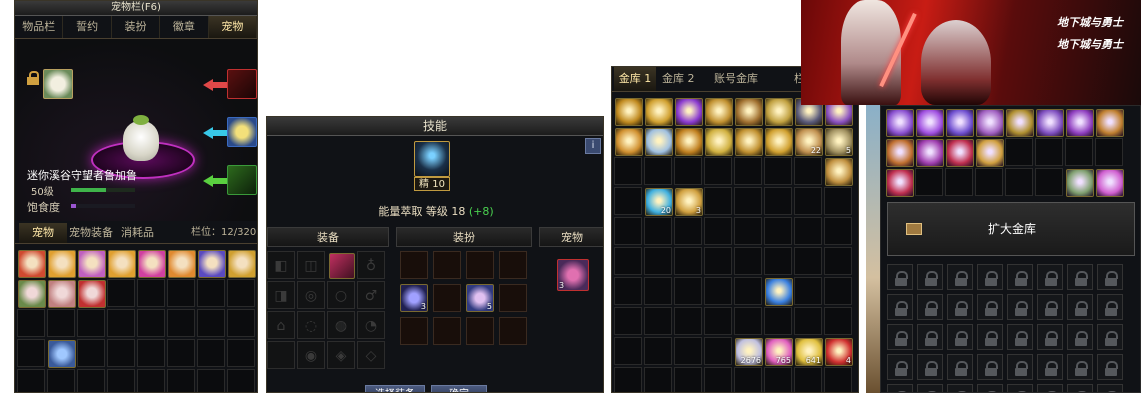 Image resolution: width=1141 pixels, height=393 pixels. What do you see at coordinates (87, 27) in the screenshot?
I see `tab-oath: 誓约` at bounding box center [87, 27].